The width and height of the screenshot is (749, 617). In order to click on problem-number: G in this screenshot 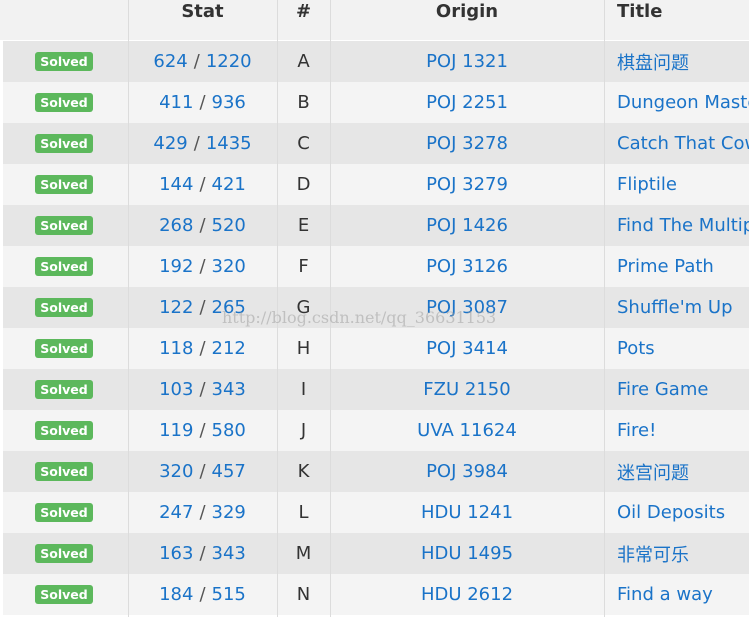, I will do `click(303, 307)`.